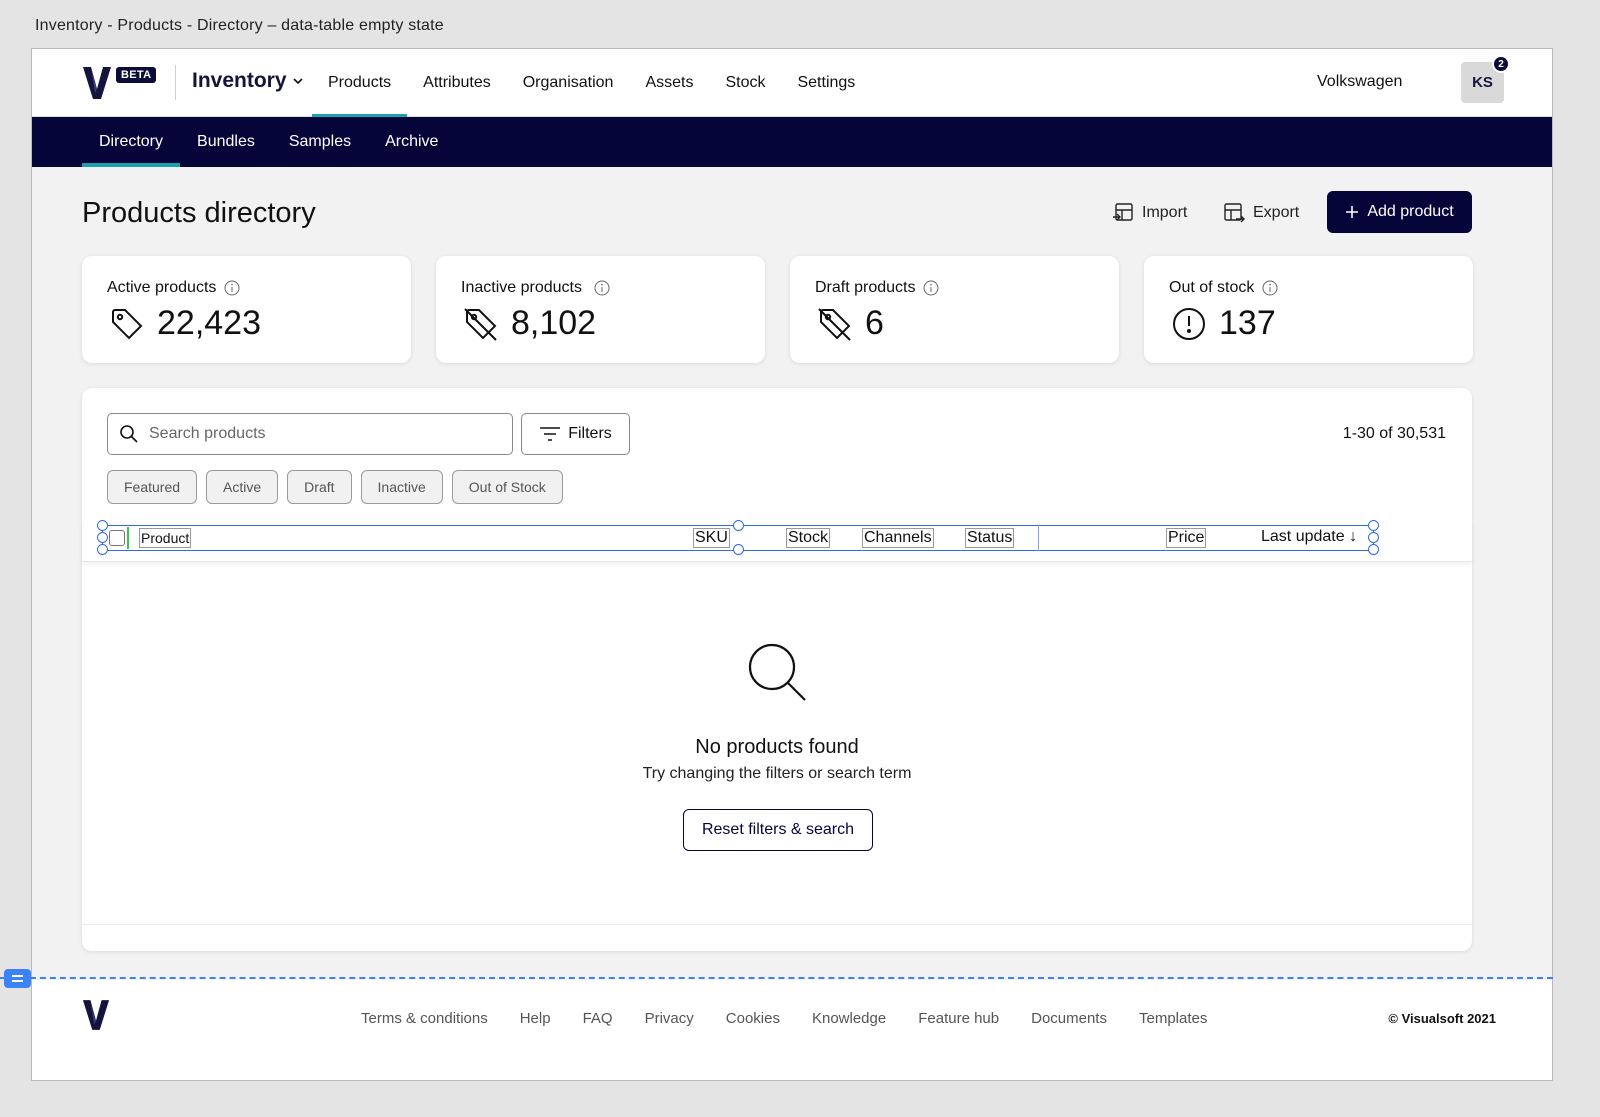 Image resolution: width=1600 pixels, height=1117 pixels. Describe the element at coordinates (1276, 212) in the screenshot. I see `export-label: Export` at that location.